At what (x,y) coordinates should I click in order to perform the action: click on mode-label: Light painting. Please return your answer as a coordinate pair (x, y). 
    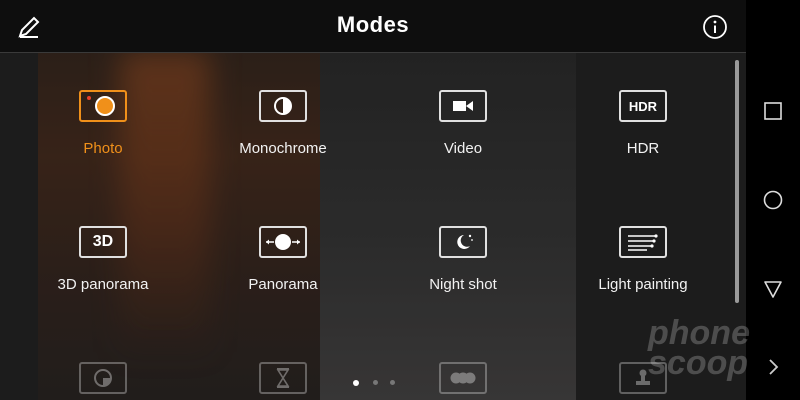
    Looking at the image, I should click on (643, 284).